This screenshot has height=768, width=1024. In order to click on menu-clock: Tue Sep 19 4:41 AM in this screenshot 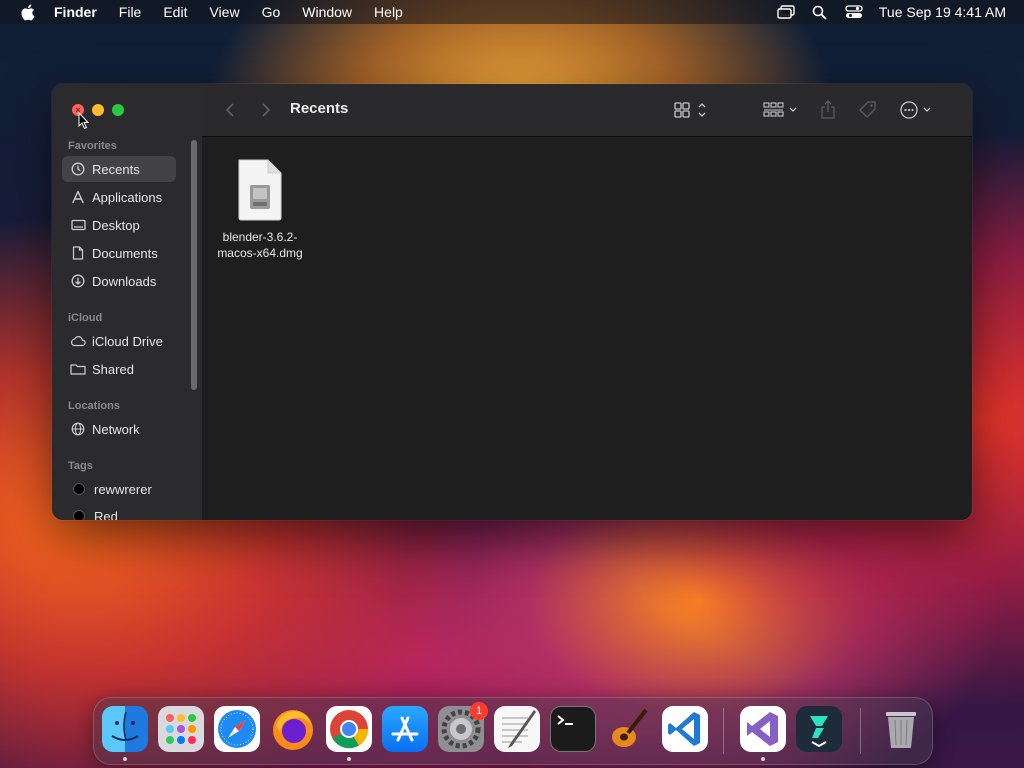, I will do `click(942, 12)`.